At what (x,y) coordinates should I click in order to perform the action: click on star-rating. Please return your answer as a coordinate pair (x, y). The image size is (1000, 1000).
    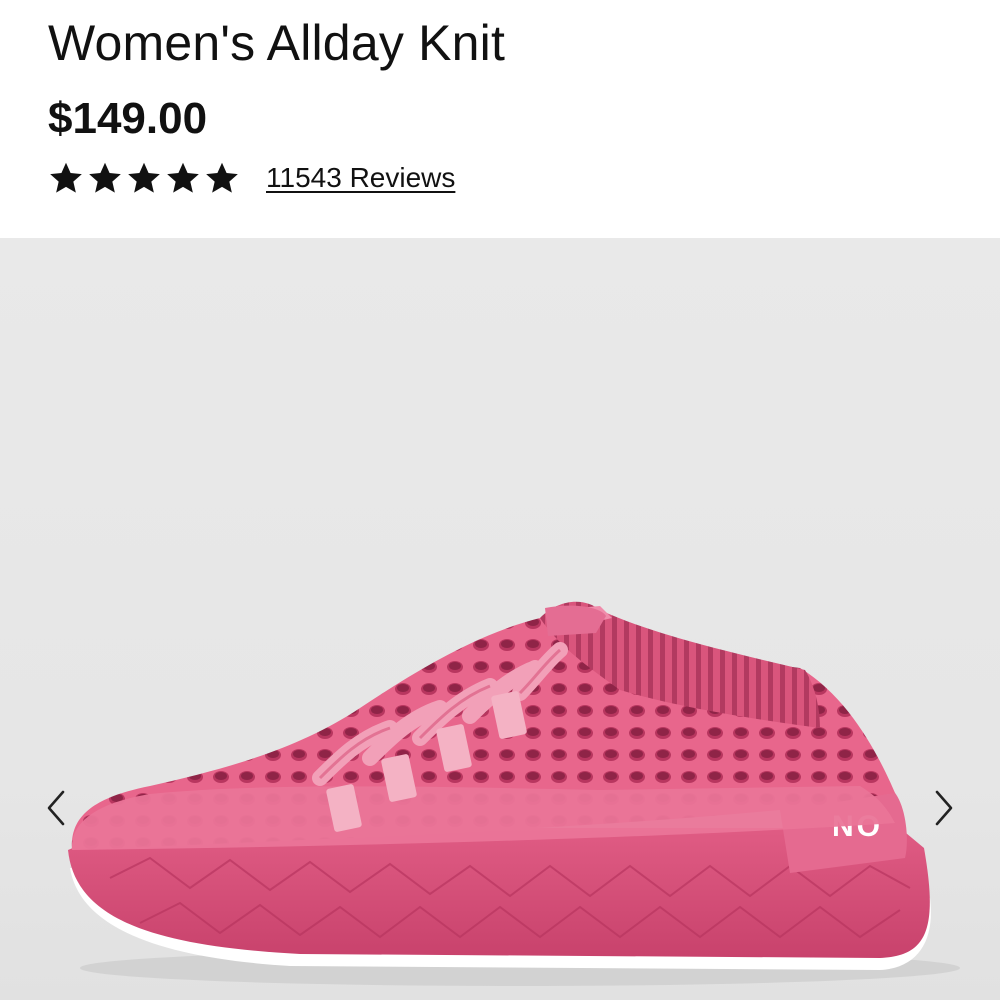
    Looking at the image, I should click on (144, 178).